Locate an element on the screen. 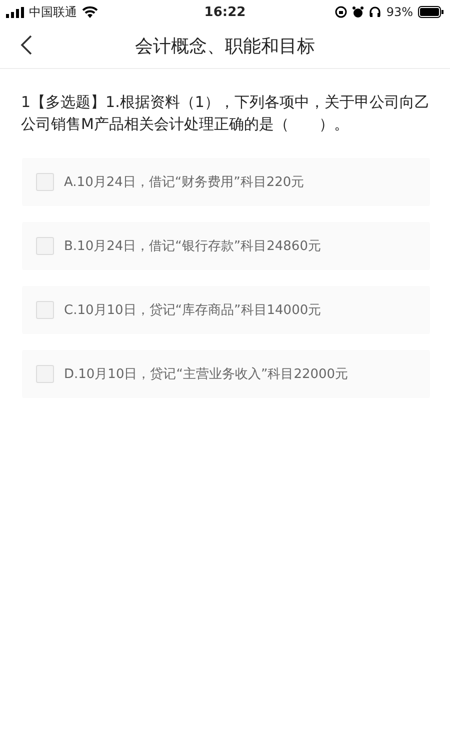 Image resolution: width=450 pixels, height=751 pixels. wifi-icon is located at coordinates (90, 12).